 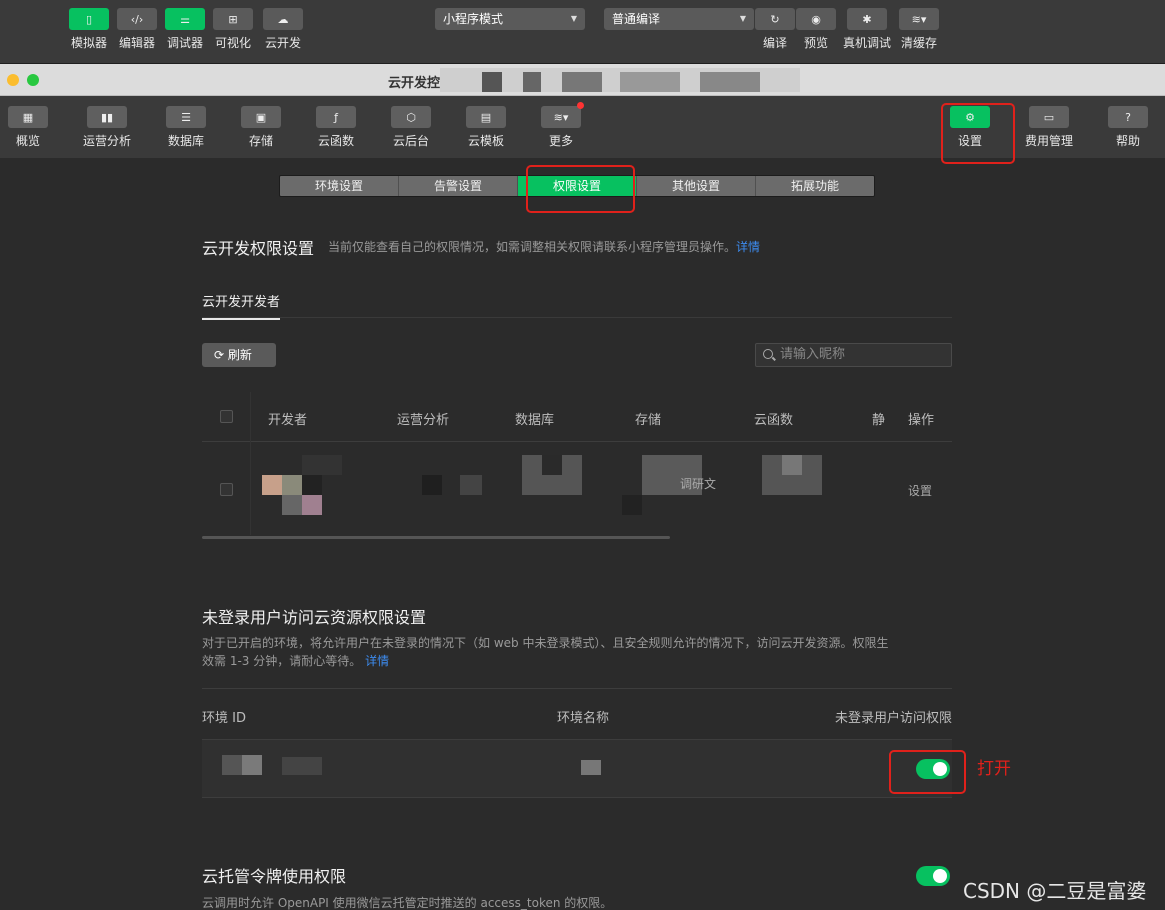 I want to click on tab-other-settings: 其他设置, so click(x=696, y=186).